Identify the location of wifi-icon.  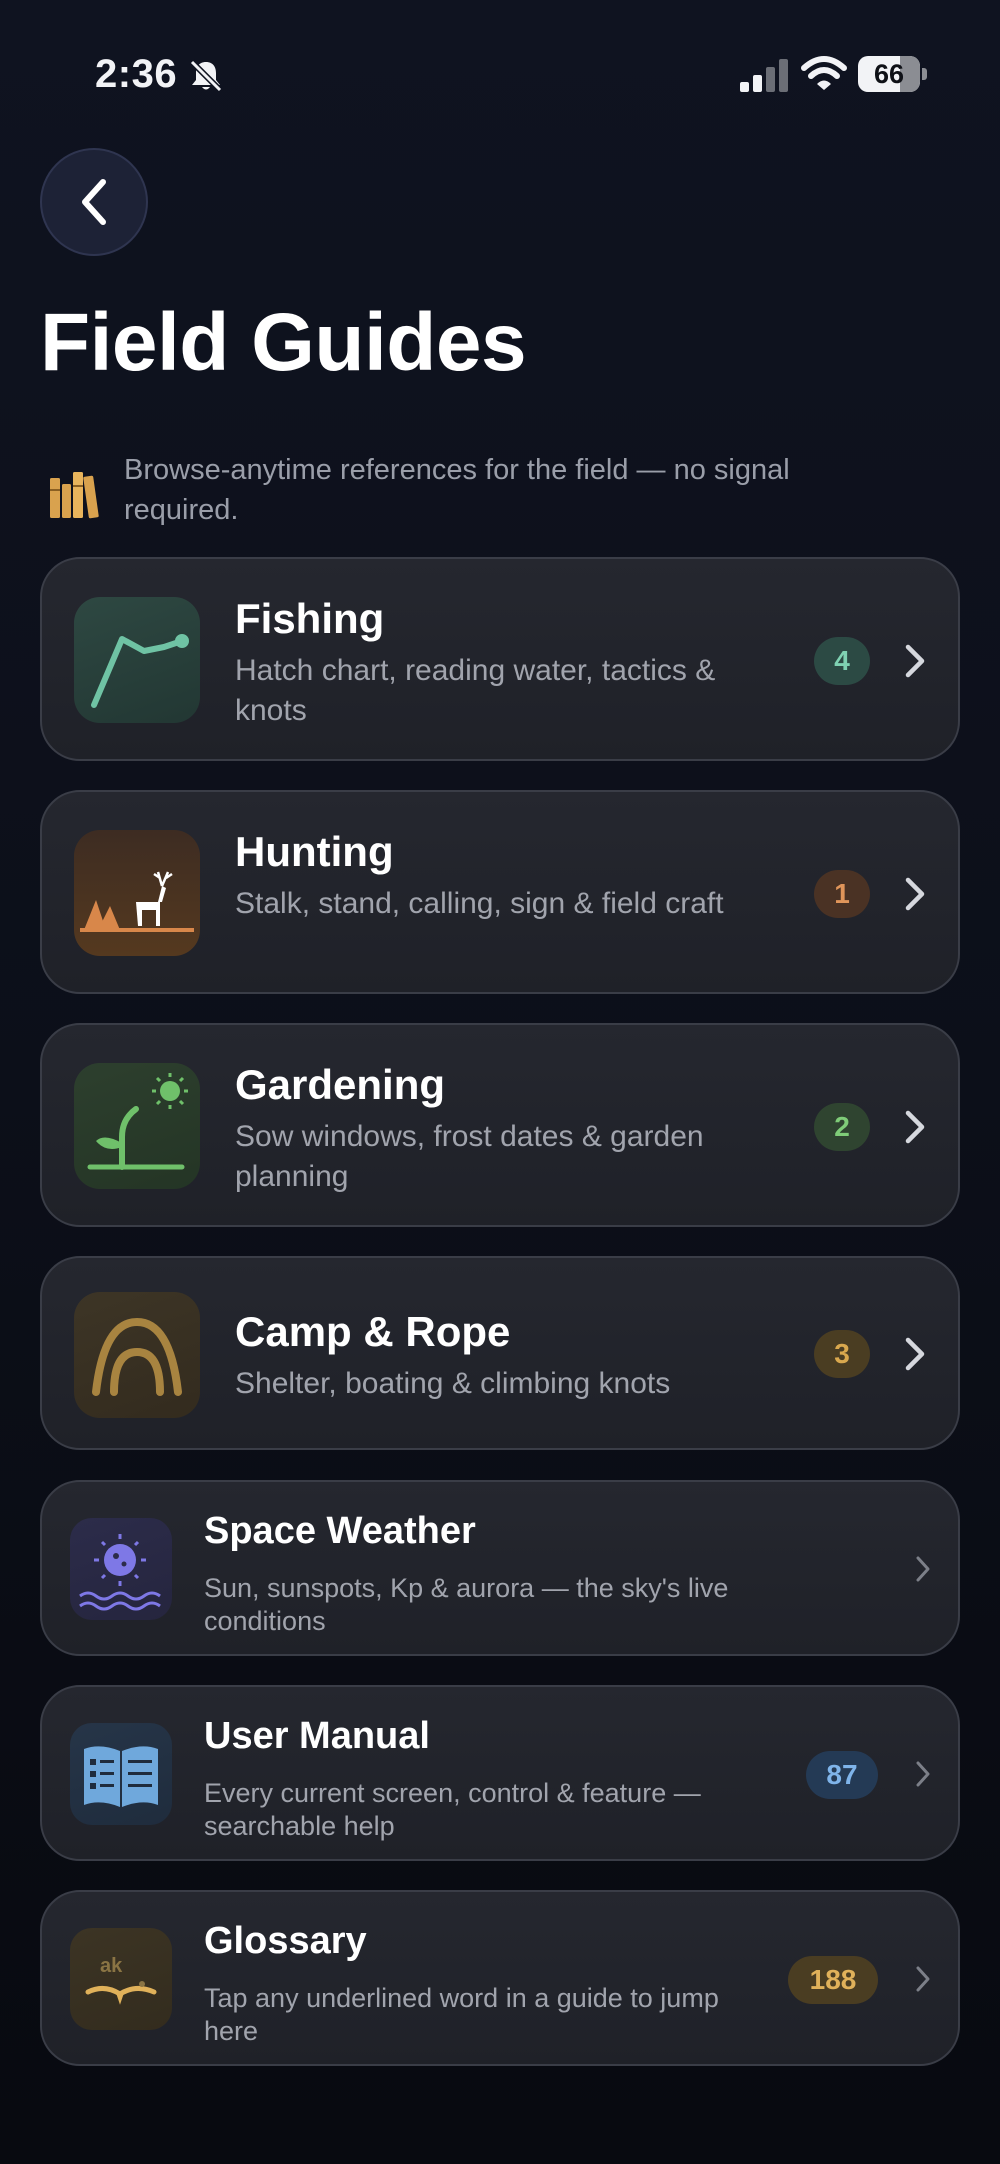
(824, 73).